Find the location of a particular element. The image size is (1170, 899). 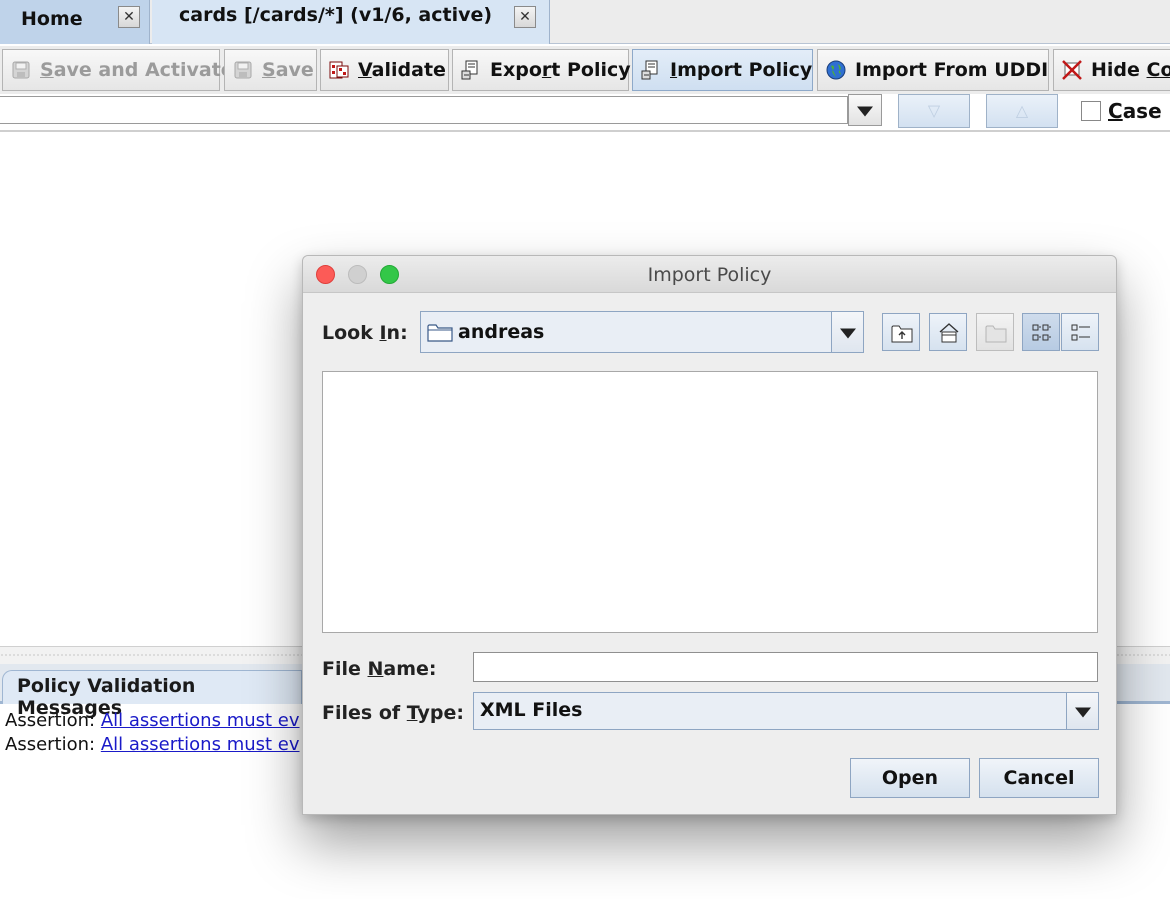

export-policy-button: Export Policy is located at coordinates (541, 70).